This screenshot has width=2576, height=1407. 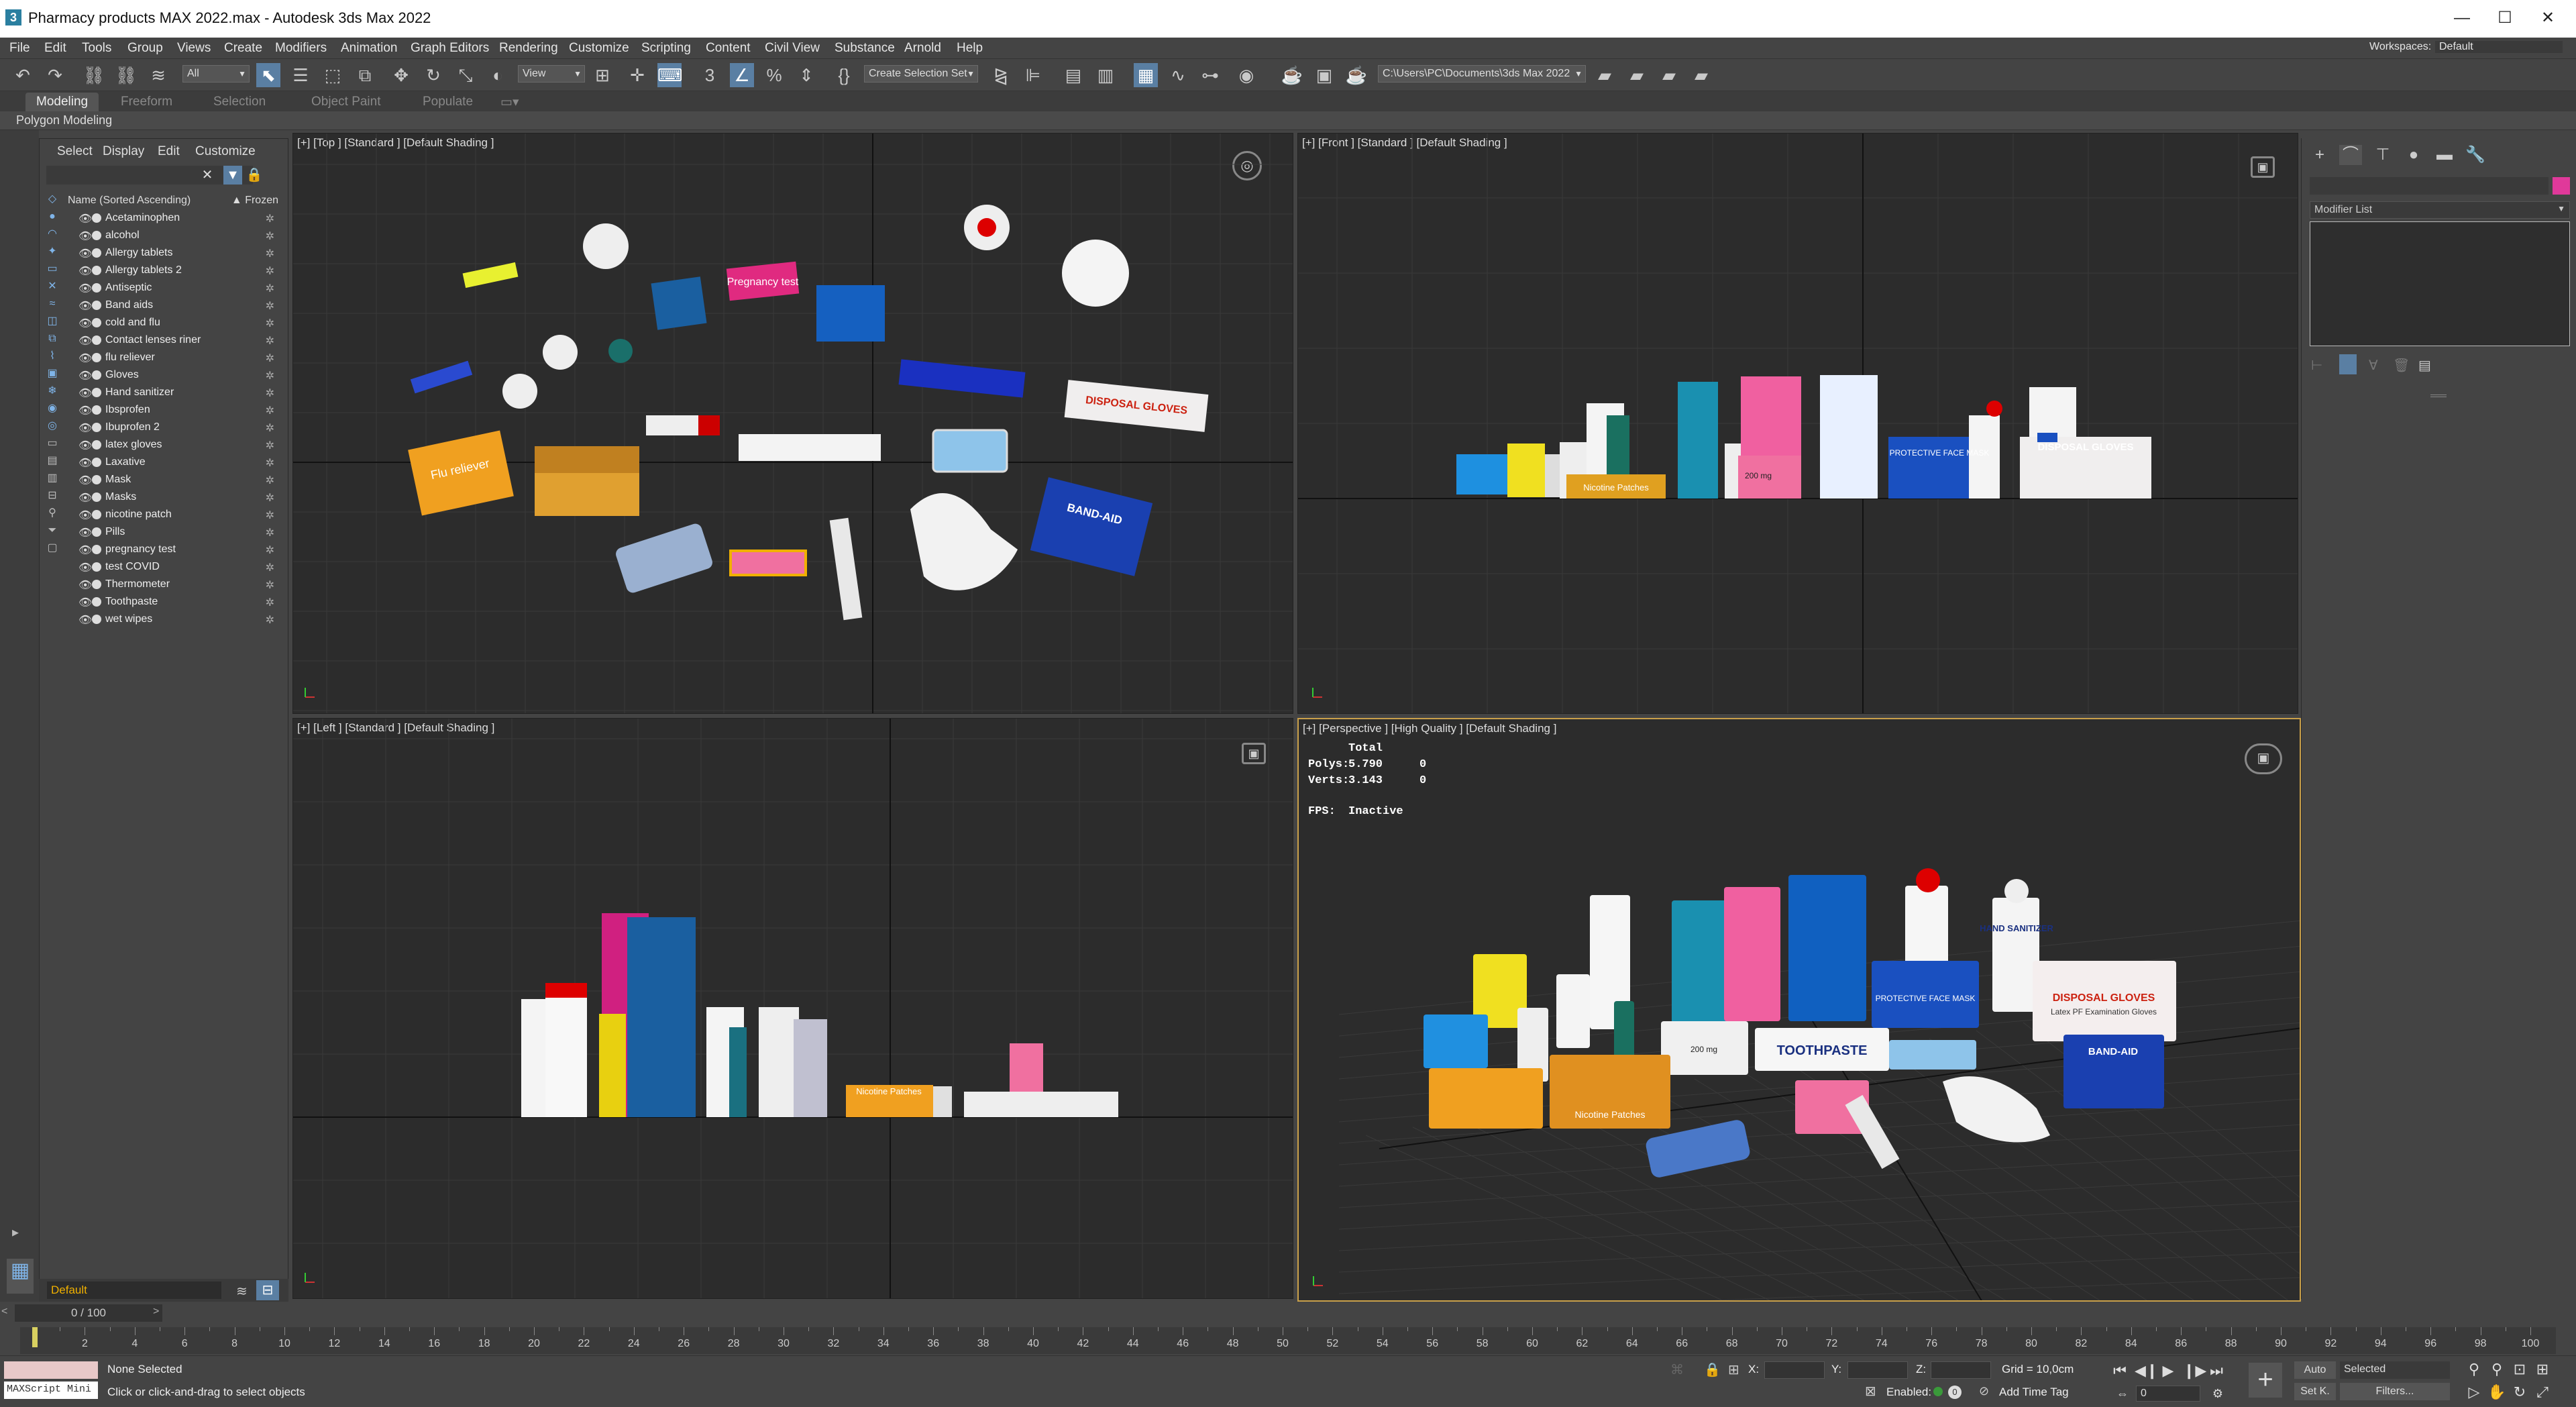 I want to click on undo-icon: ↶, so click(x=23, y=75).